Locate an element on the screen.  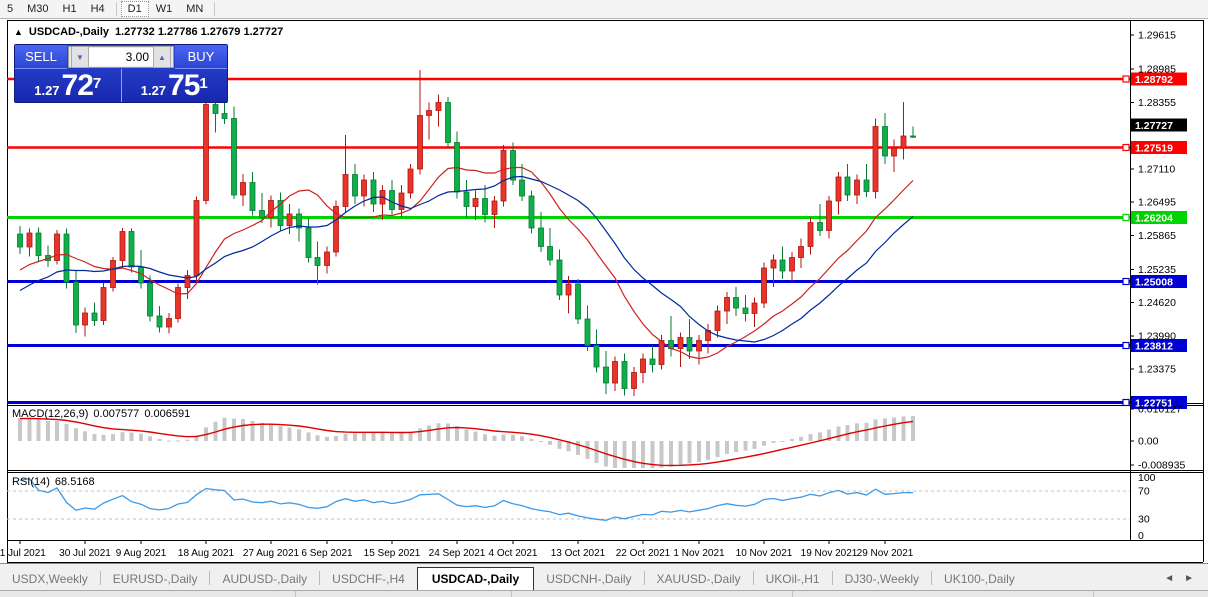
svg-text: 1.23375 is located at coordinates (1157, 370).